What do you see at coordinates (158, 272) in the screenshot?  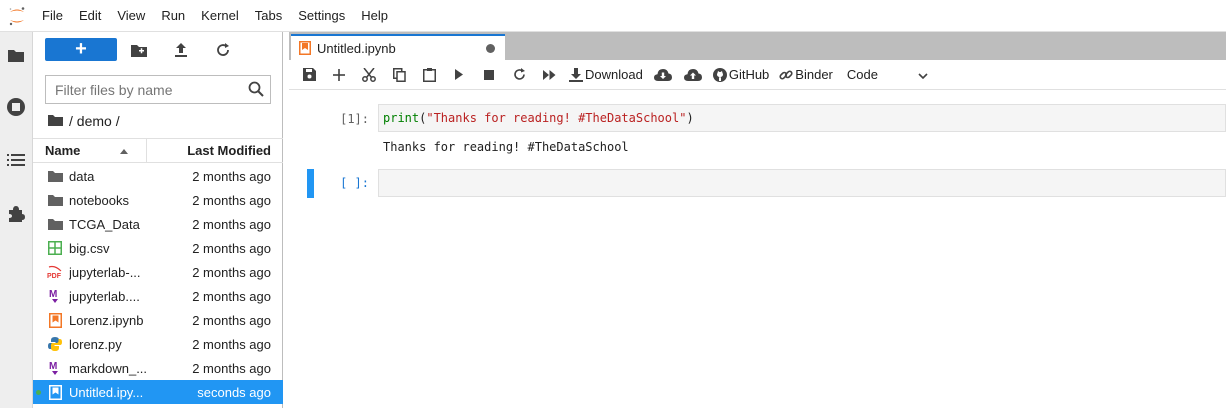 I see `file-row: PDF jupyterlab-... 2 months ago` at bounding box center [158, 272].